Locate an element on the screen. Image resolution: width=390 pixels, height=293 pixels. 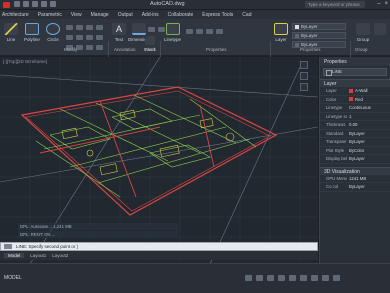
property-row: Linetype scale1 is located at coordinates (355, 117).